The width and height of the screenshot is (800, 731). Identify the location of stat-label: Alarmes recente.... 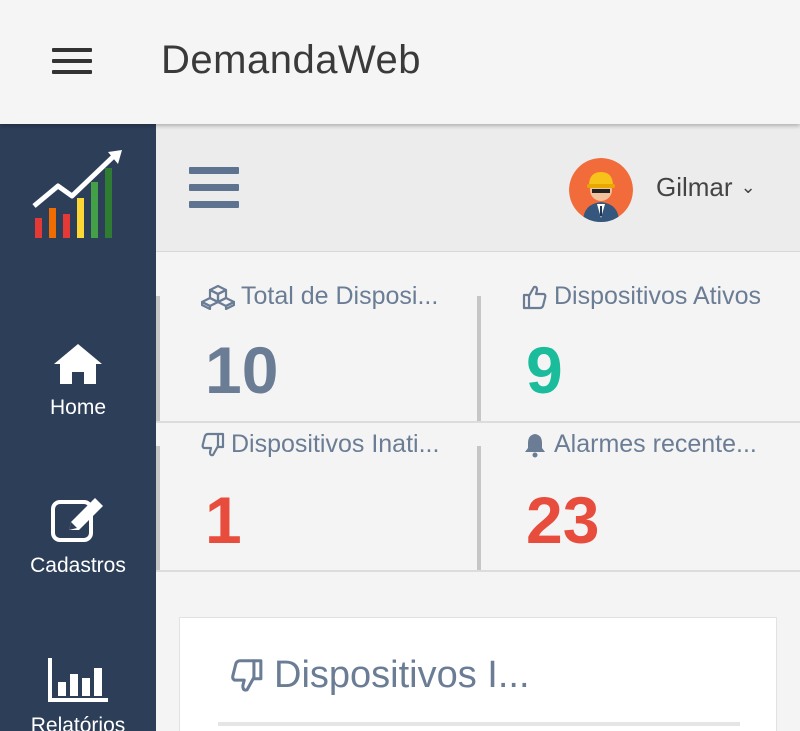
(655, 444).